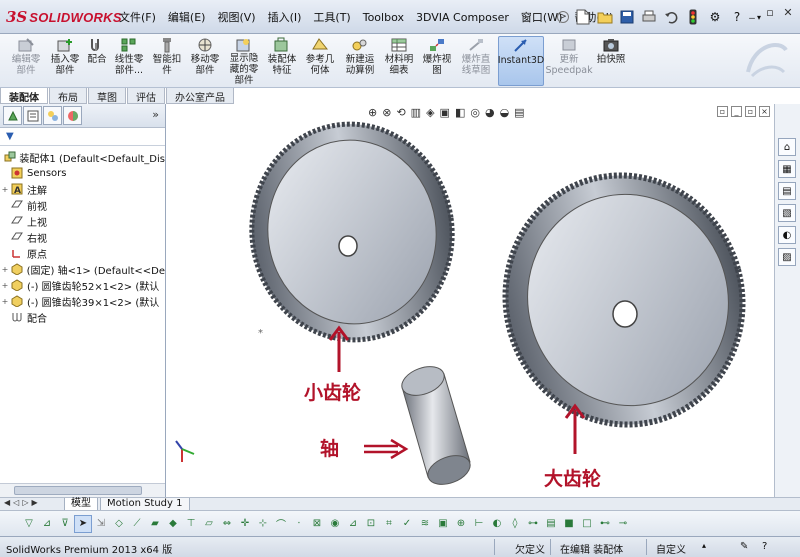  Describe the element at coordinates (64, 17) in the screenshot. I see `solidworks-logo: 3S SOLIDWORKS` at that location.